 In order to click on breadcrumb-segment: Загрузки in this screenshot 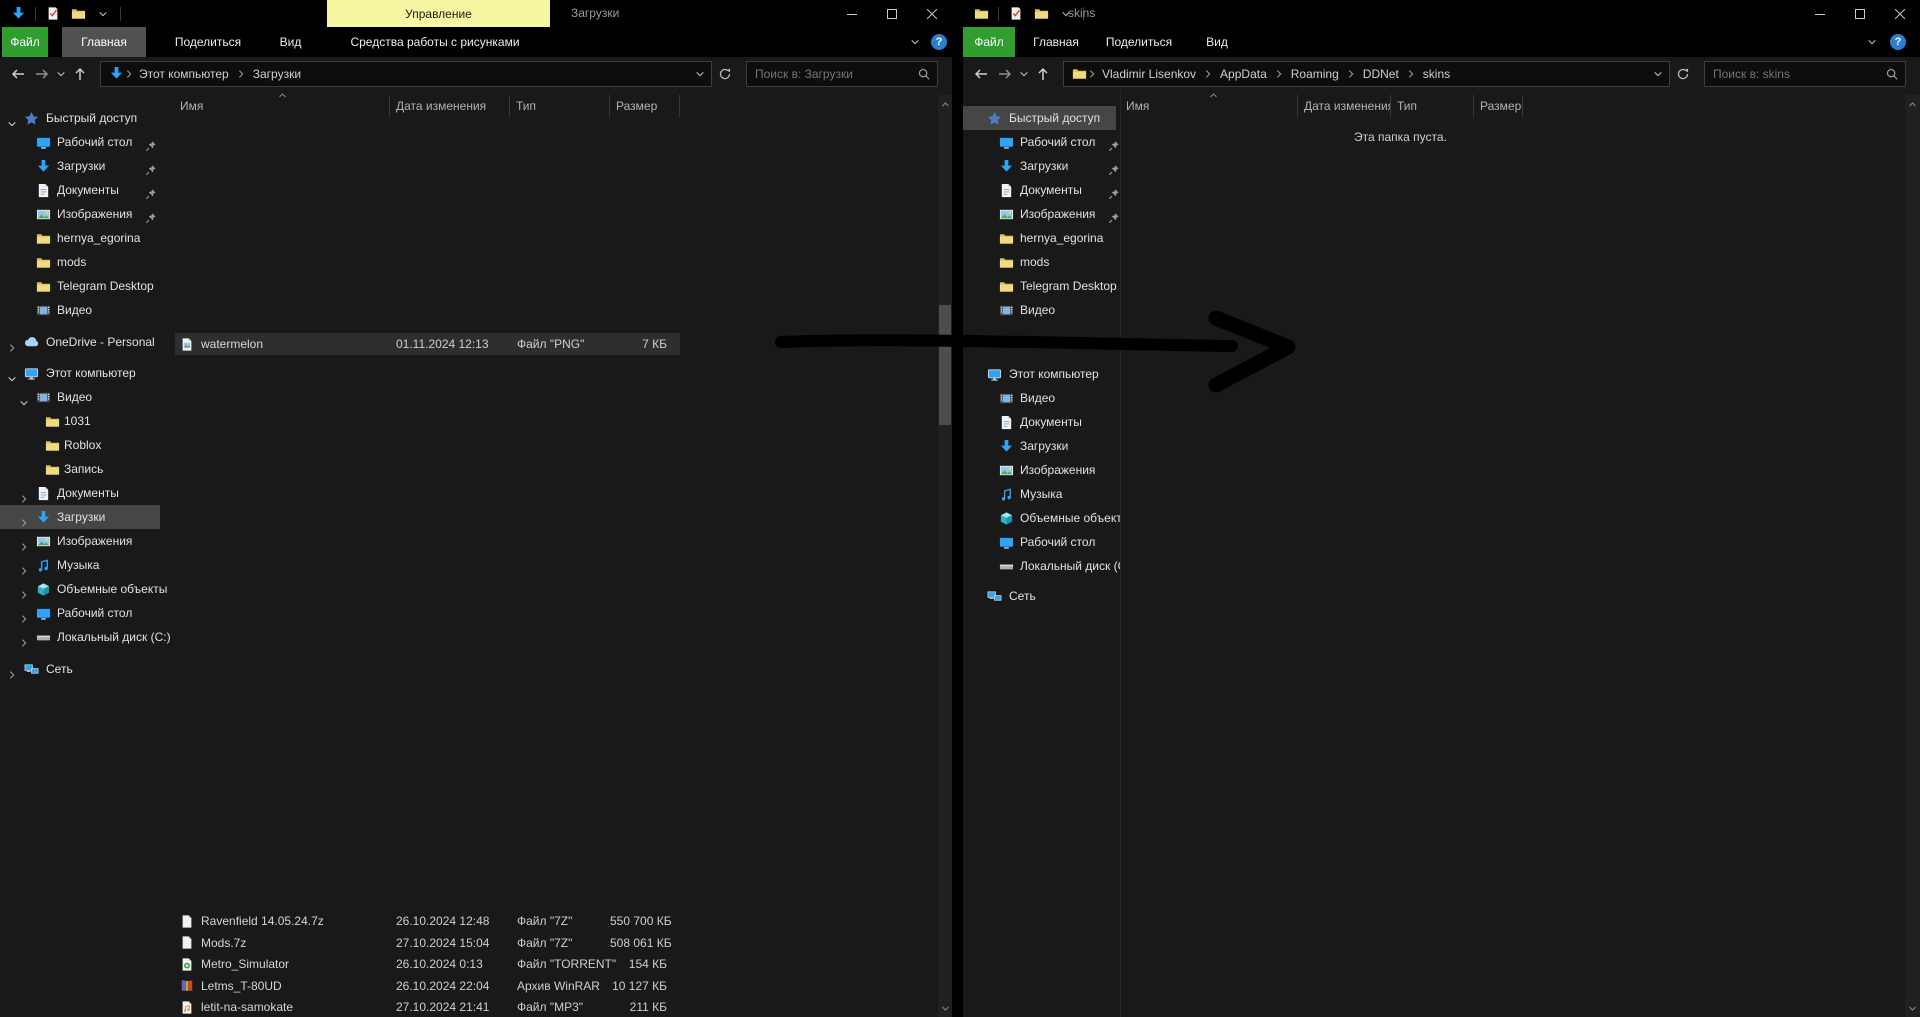, I will do `click(277, 74)`.